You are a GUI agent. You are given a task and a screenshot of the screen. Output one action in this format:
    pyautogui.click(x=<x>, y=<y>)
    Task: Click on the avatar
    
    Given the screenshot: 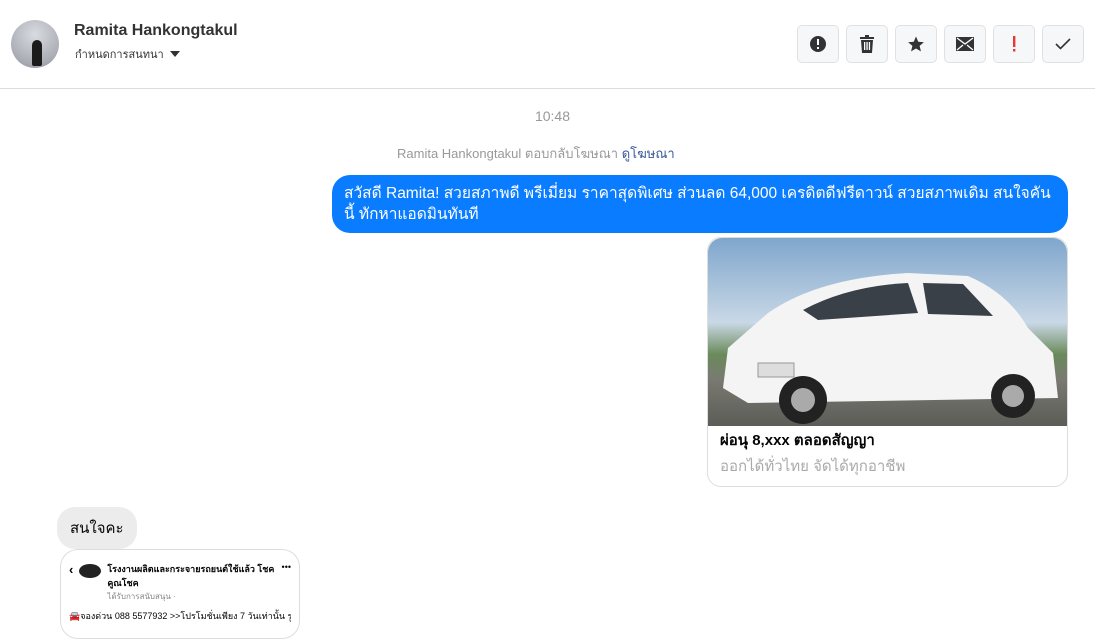 What is the action you would take?
    pyautogui.click(x=35, y=44)
    